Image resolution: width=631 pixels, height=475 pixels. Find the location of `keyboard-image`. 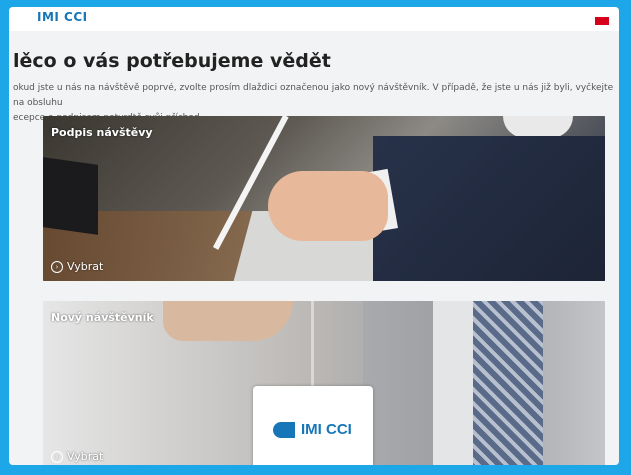

keyboard-image is located at coordinates (70, 196).